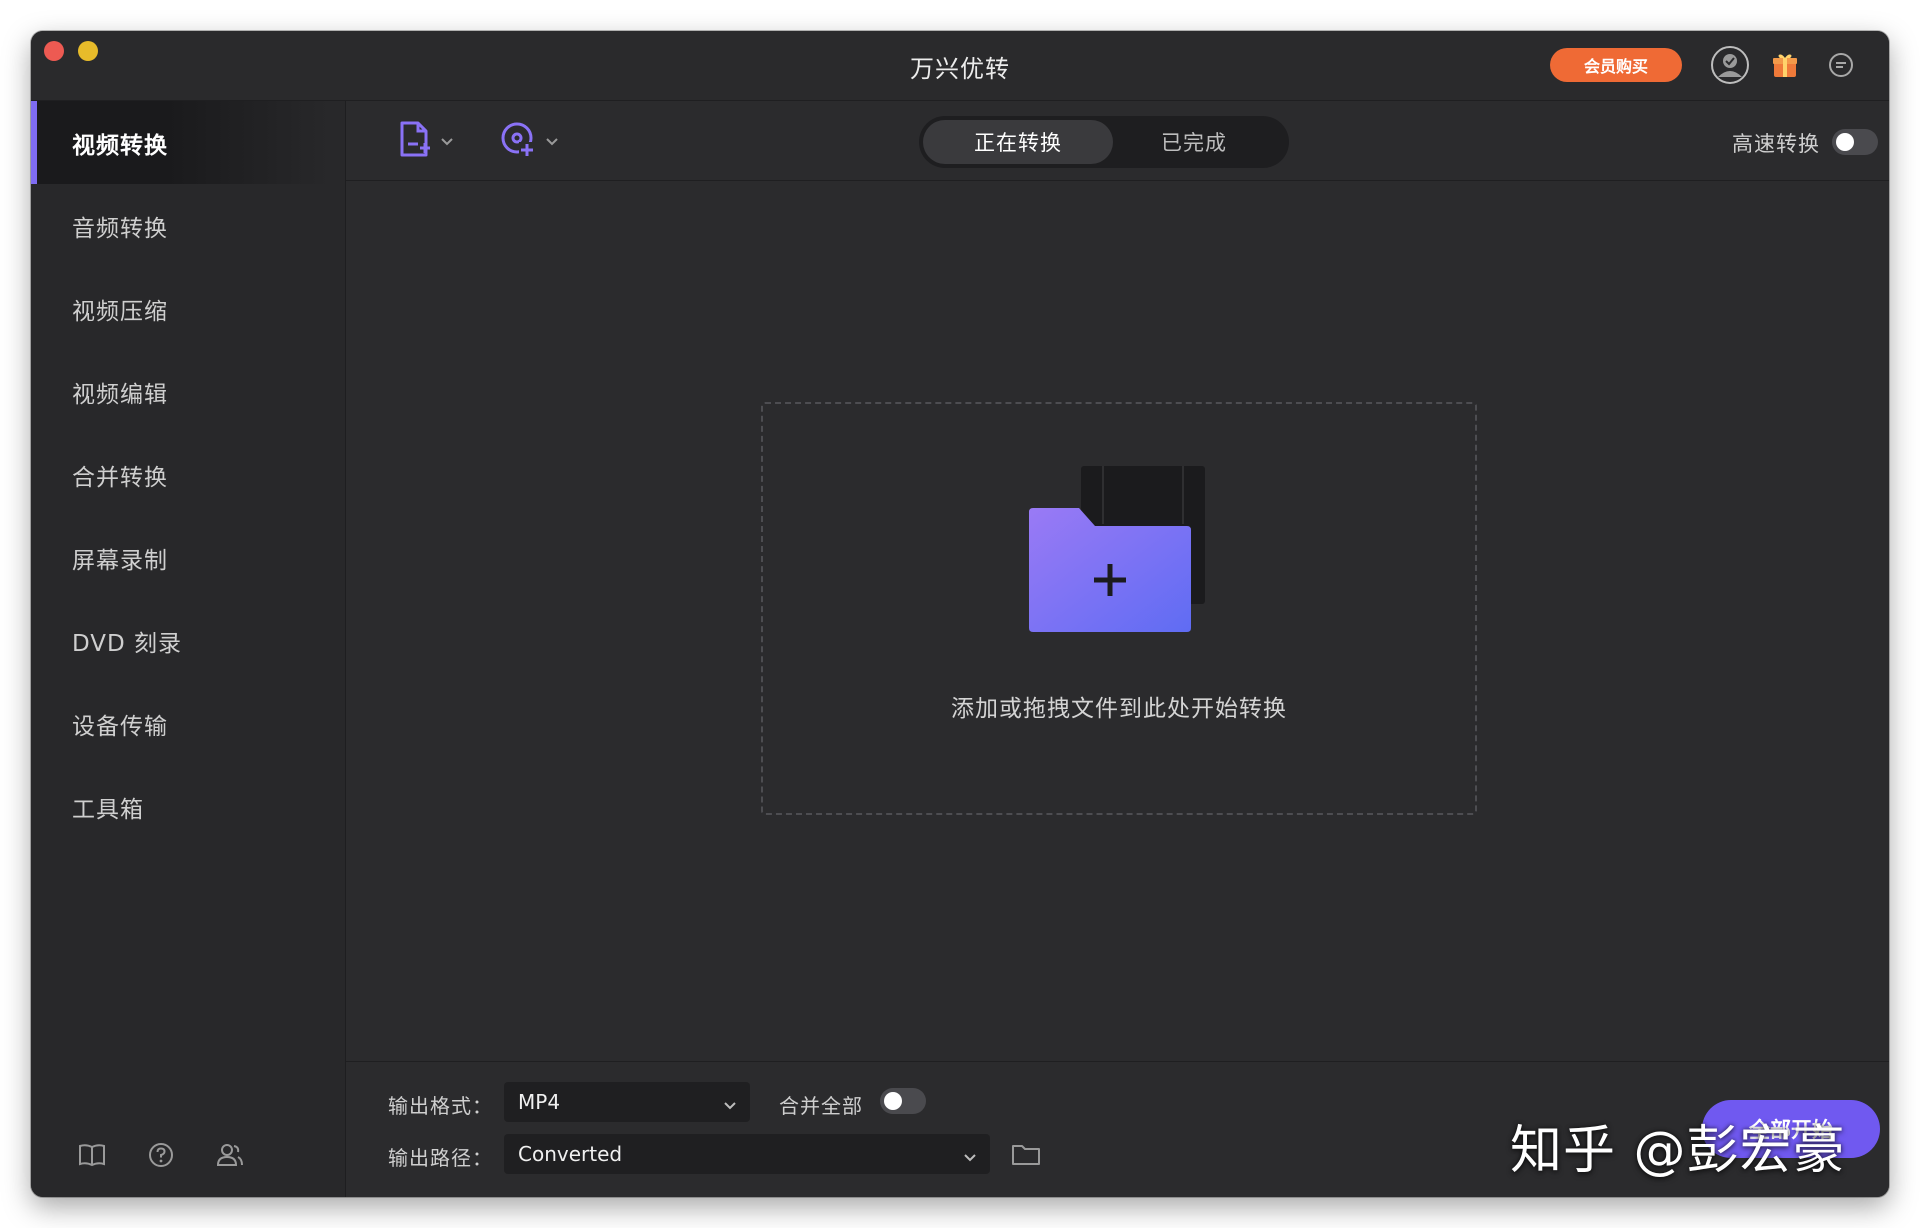 The width and height of the screenshot is (1920, 1228). I want to click on sidebar-item-label: 屏幕录制, so click(120, 560).